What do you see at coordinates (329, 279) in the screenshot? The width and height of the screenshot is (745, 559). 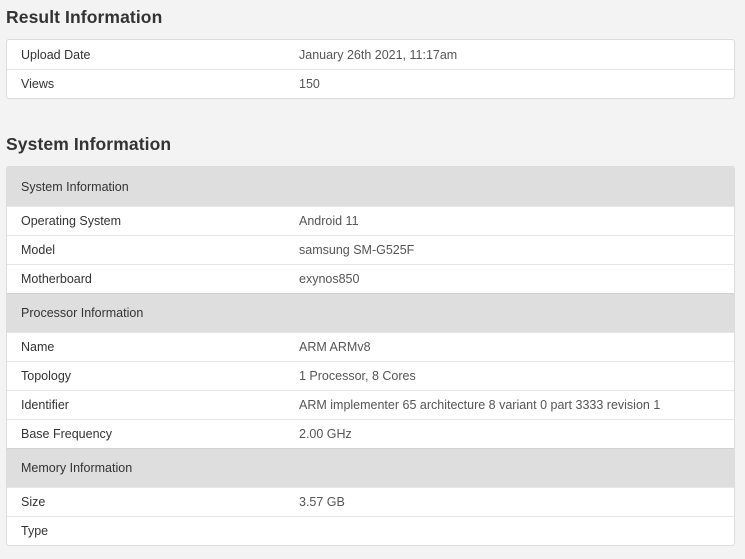 I see `row-value: exynos850` at bounding box center [329, 279].